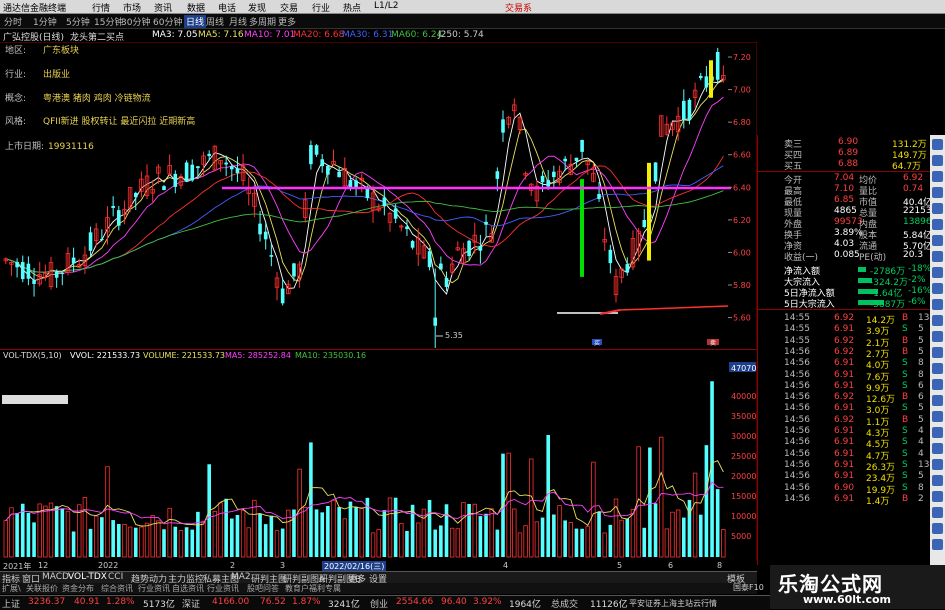  I want to click on period-tab-day: 日线, so click(195, 21).